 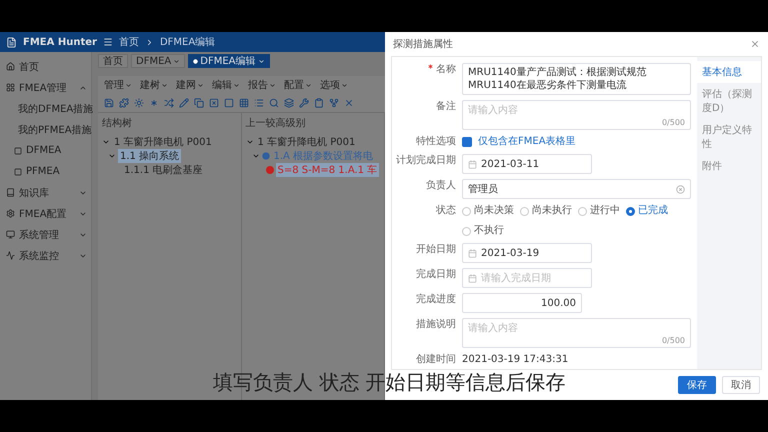 What do you see at coordinates (741, 385) in the screenshot?
I see `cancel-button: 取消` at bounding box center [741, 385].